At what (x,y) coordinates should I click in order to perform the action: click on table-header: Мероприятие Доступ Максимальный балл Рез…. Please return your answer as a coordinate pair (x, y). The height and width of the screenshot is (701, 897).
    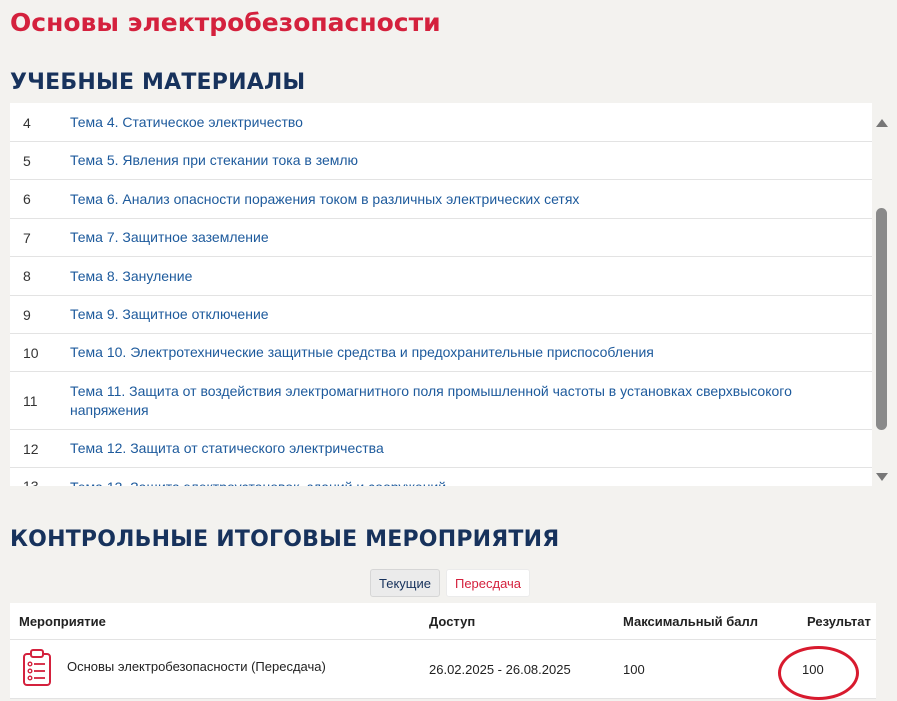
    Looking at the image, I should click on (443, 621).